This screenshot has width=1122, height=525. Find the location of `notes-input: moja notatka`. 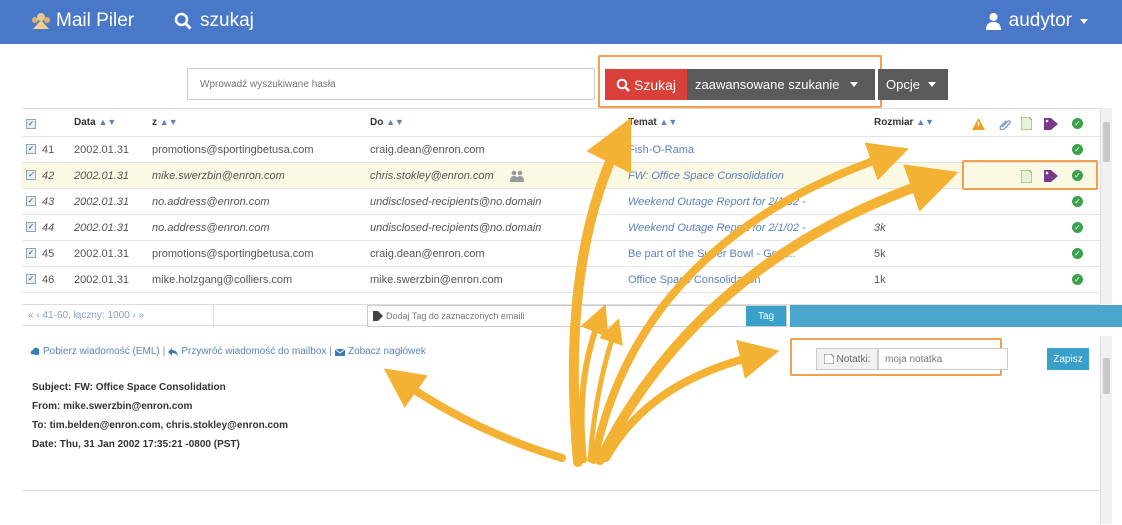

notes-input: moja notatka is located at coordinates (943, 359).